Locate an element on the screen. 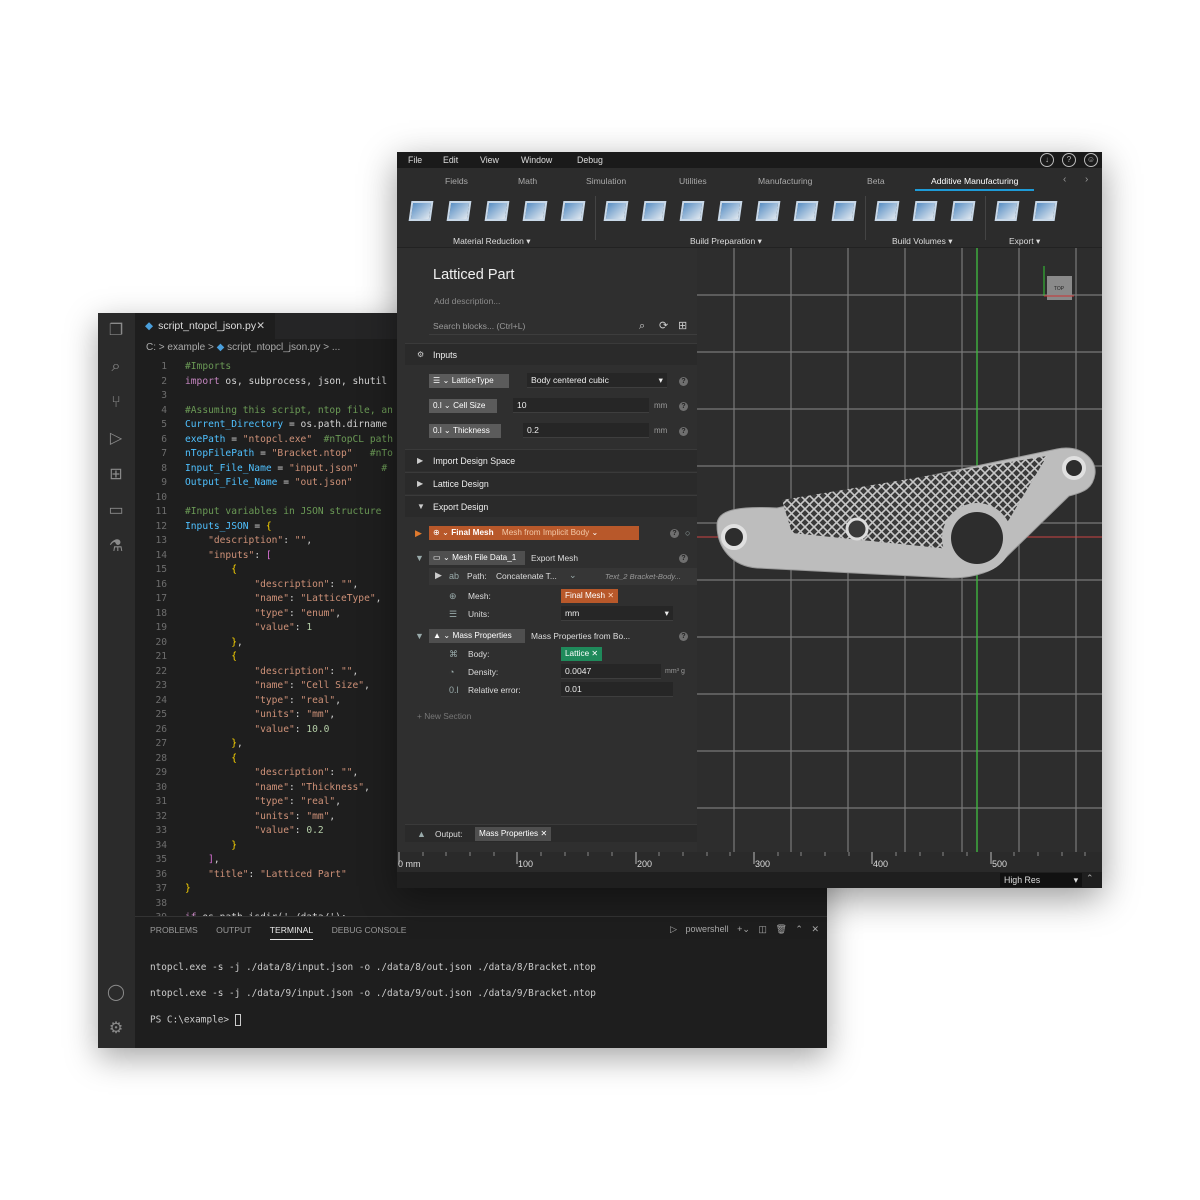  code-line: 38 is located at coordinates (160, 904).